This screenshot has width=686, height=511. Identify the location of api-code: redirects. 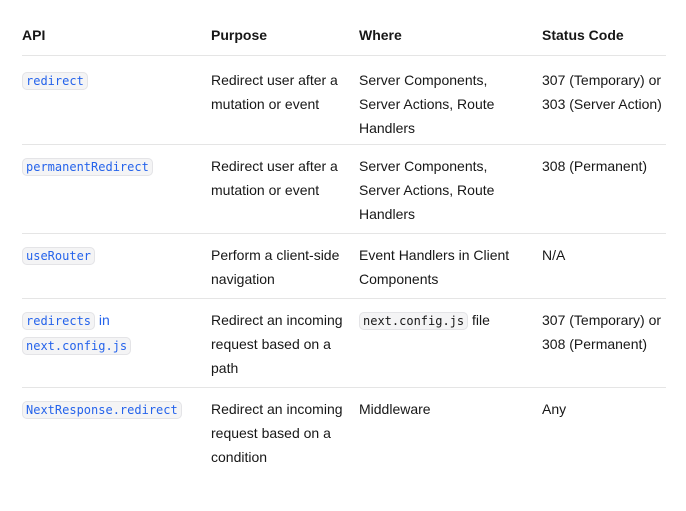
(59, 321).